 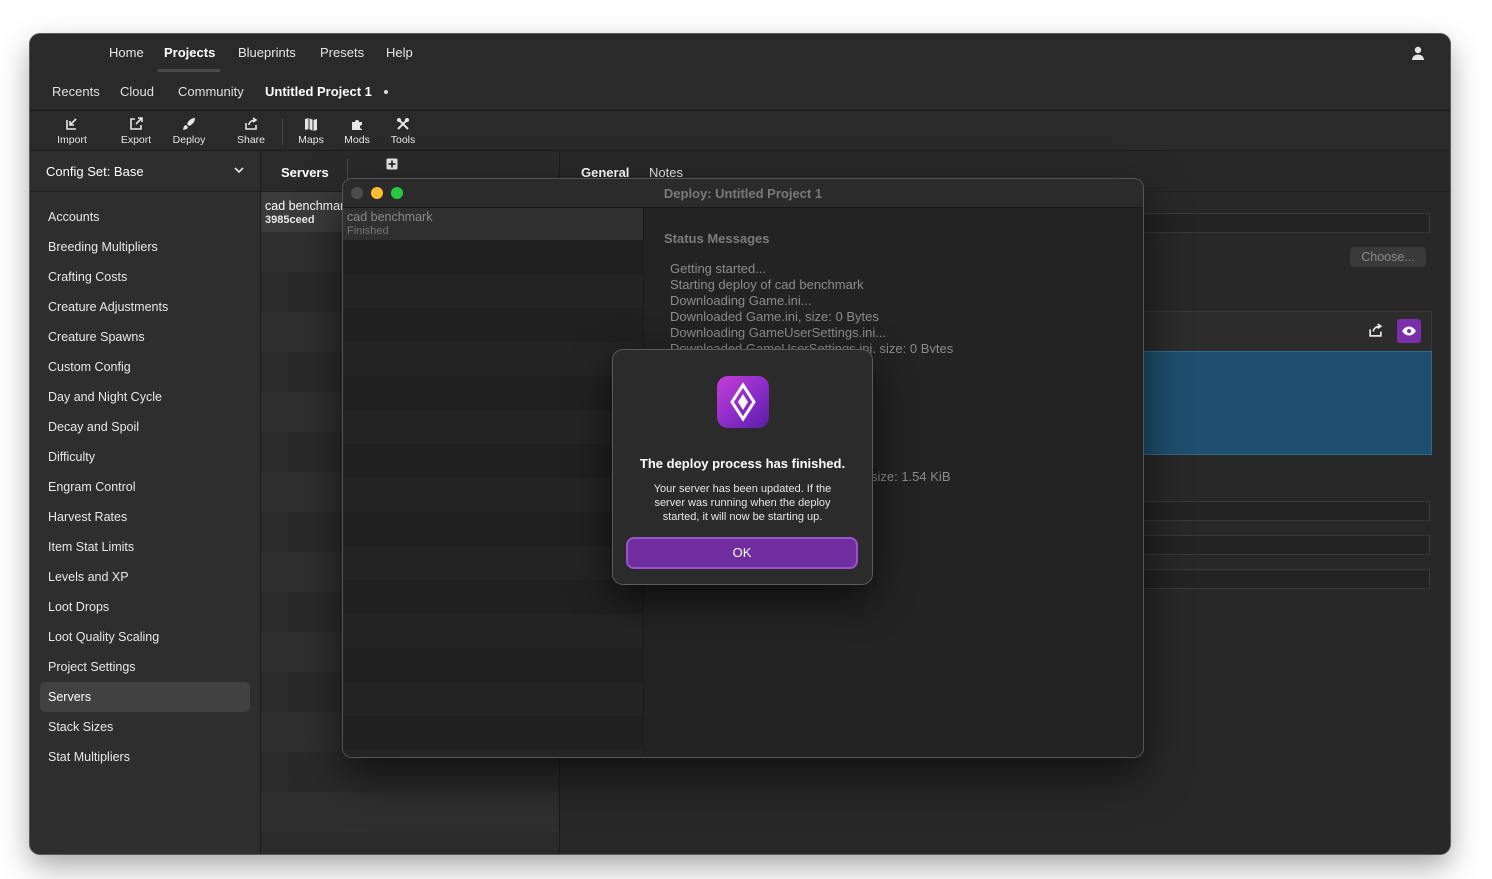 What do you see at coordinates (136, 123) in the screenshot?
I see `export-icon` at bounding box center [136, 123].